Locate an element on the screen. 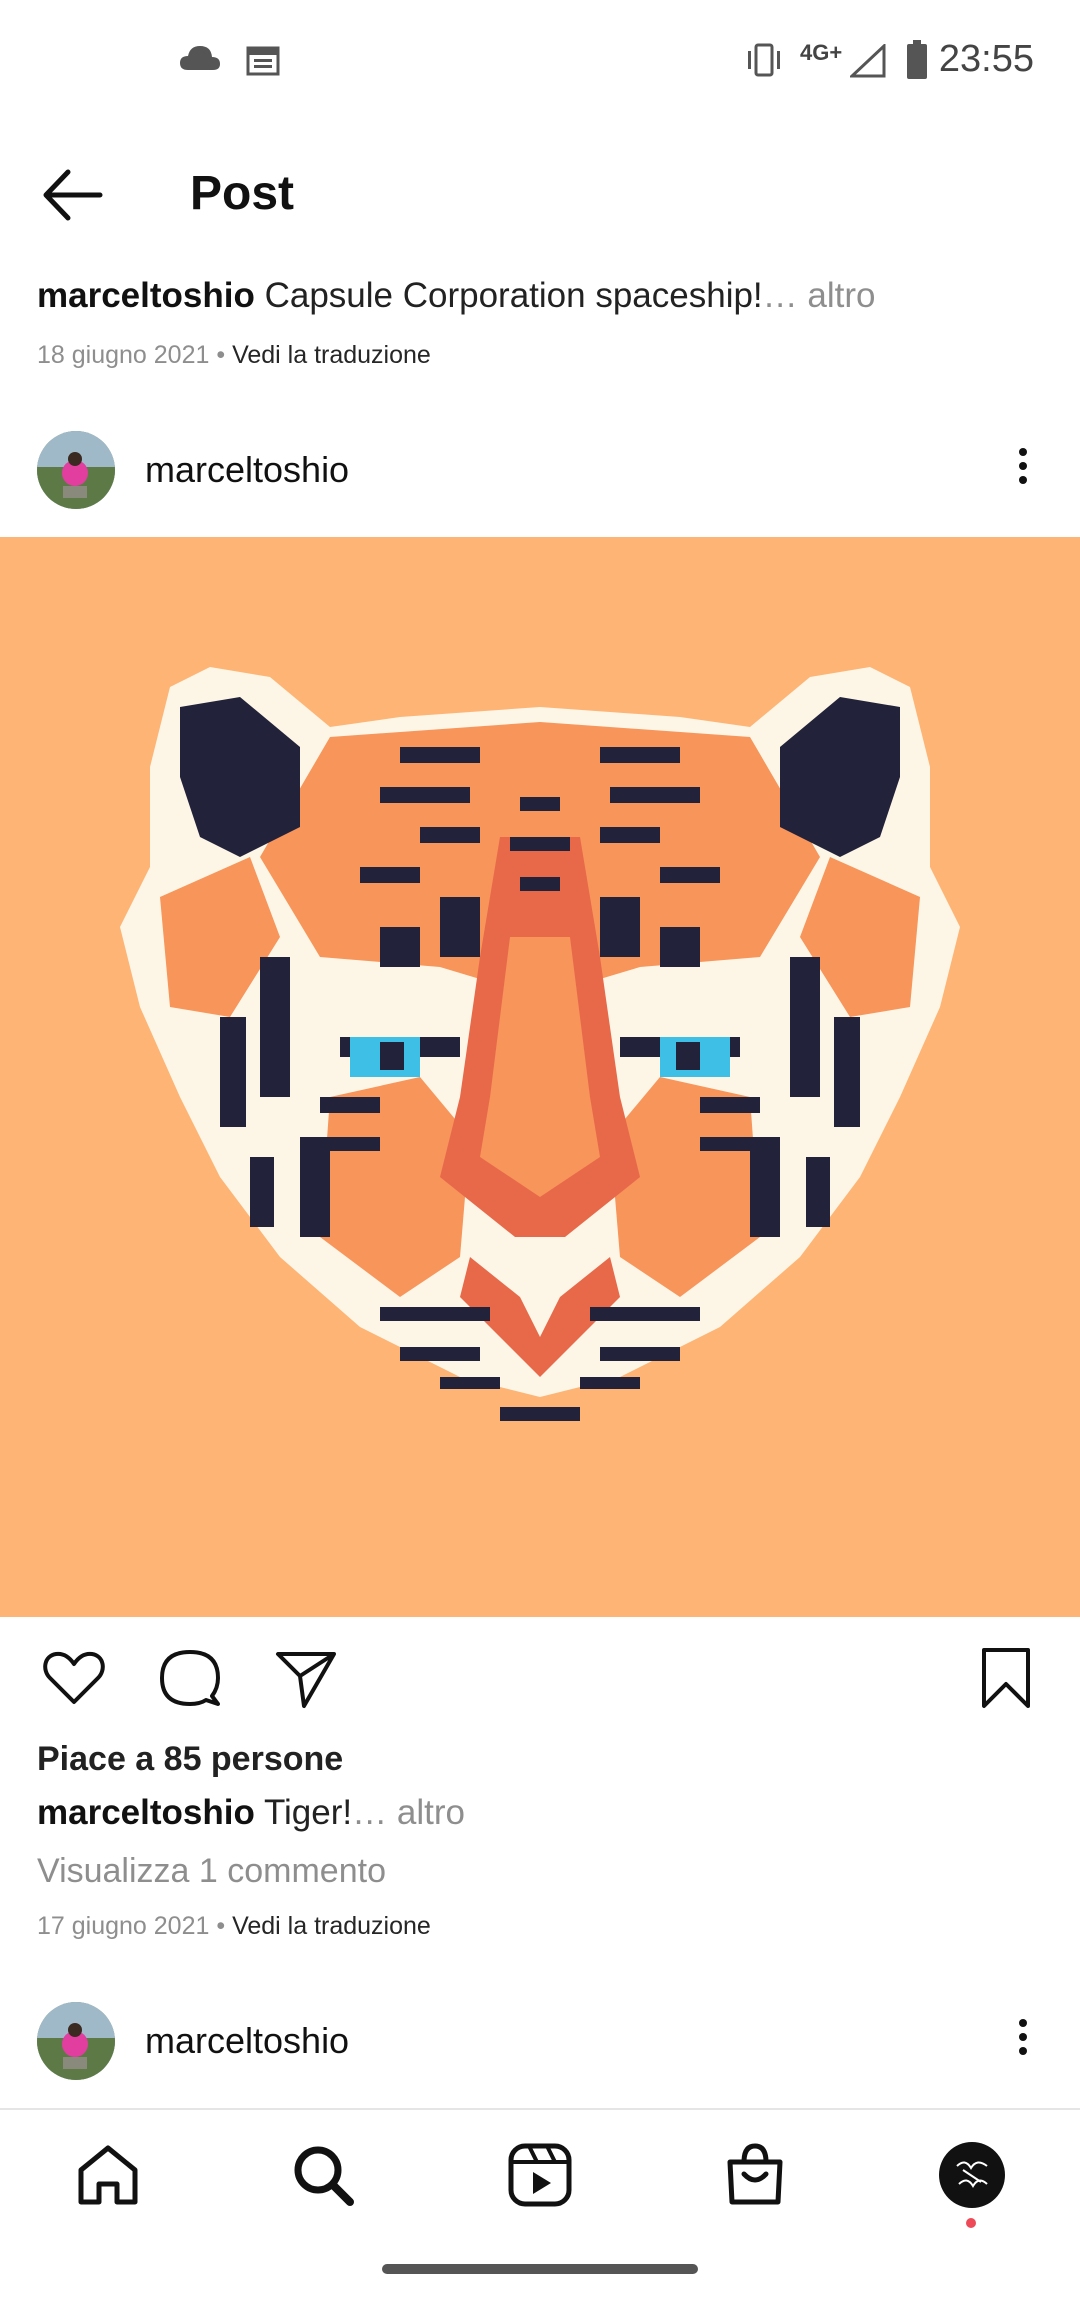 Image resolution: width=1080 pixels, height=2302 pixels. send-icon is located at coordinates (306, 1680).